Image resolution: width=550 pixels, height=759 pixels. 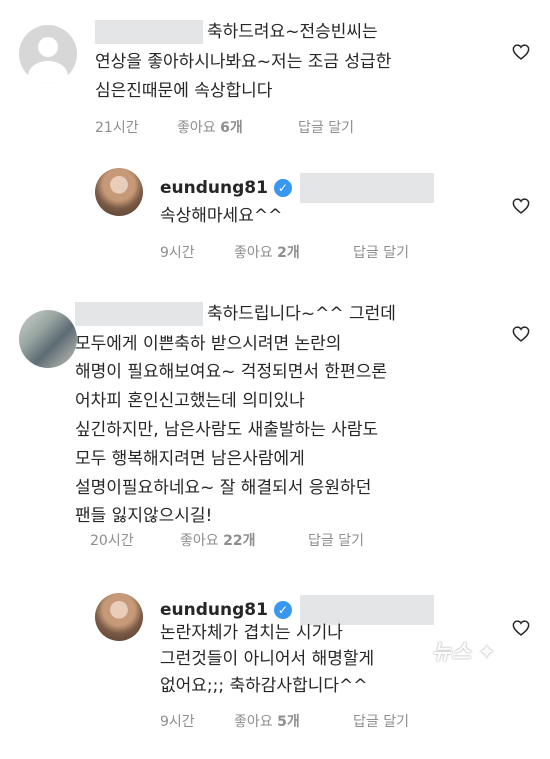 I want to click on comment-meta: 9시간 좋아요 5개 답글 달기, so click(x=310, y=721).